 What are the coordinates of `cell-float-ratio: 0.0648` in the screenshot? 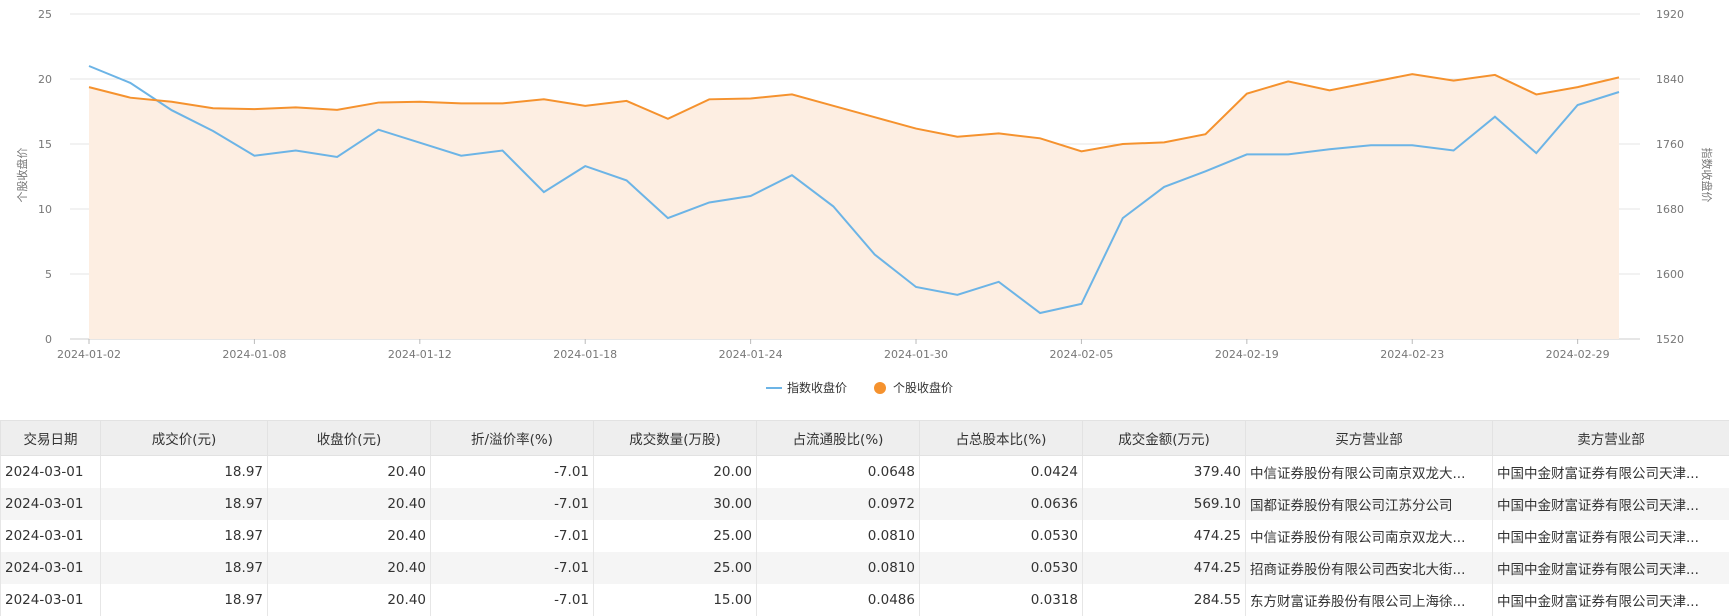 It's located at (838, 471).